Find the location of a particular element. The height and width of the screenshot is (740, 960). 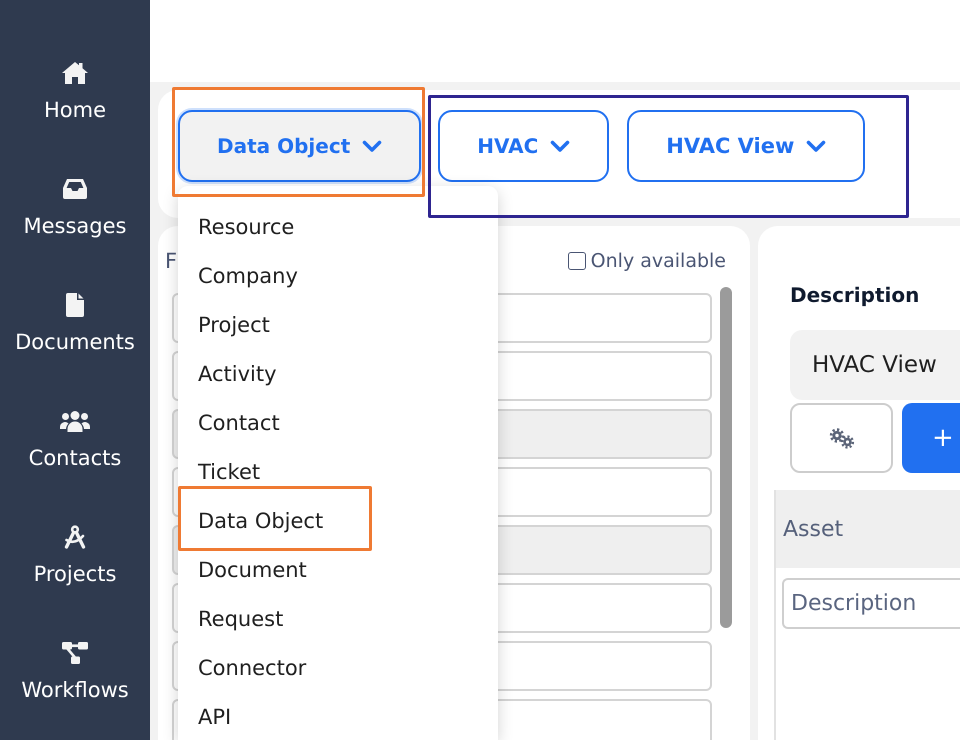

menu-item: Project is located at coordinates (338, 324).